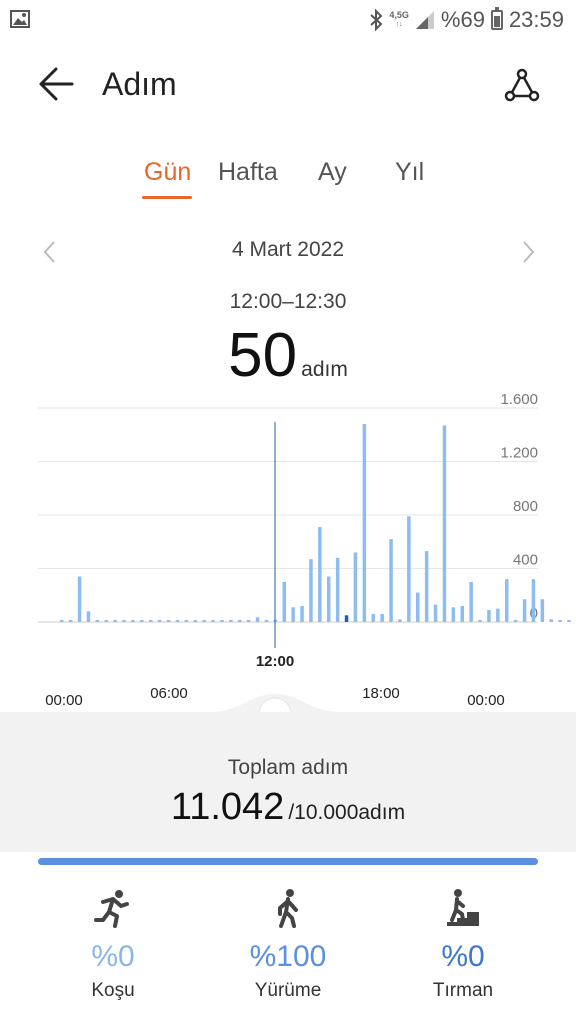 The height and width of the screenshot is (1024, 576). I want to click on total-steps-label: Toplam adım, so click(288, 767).